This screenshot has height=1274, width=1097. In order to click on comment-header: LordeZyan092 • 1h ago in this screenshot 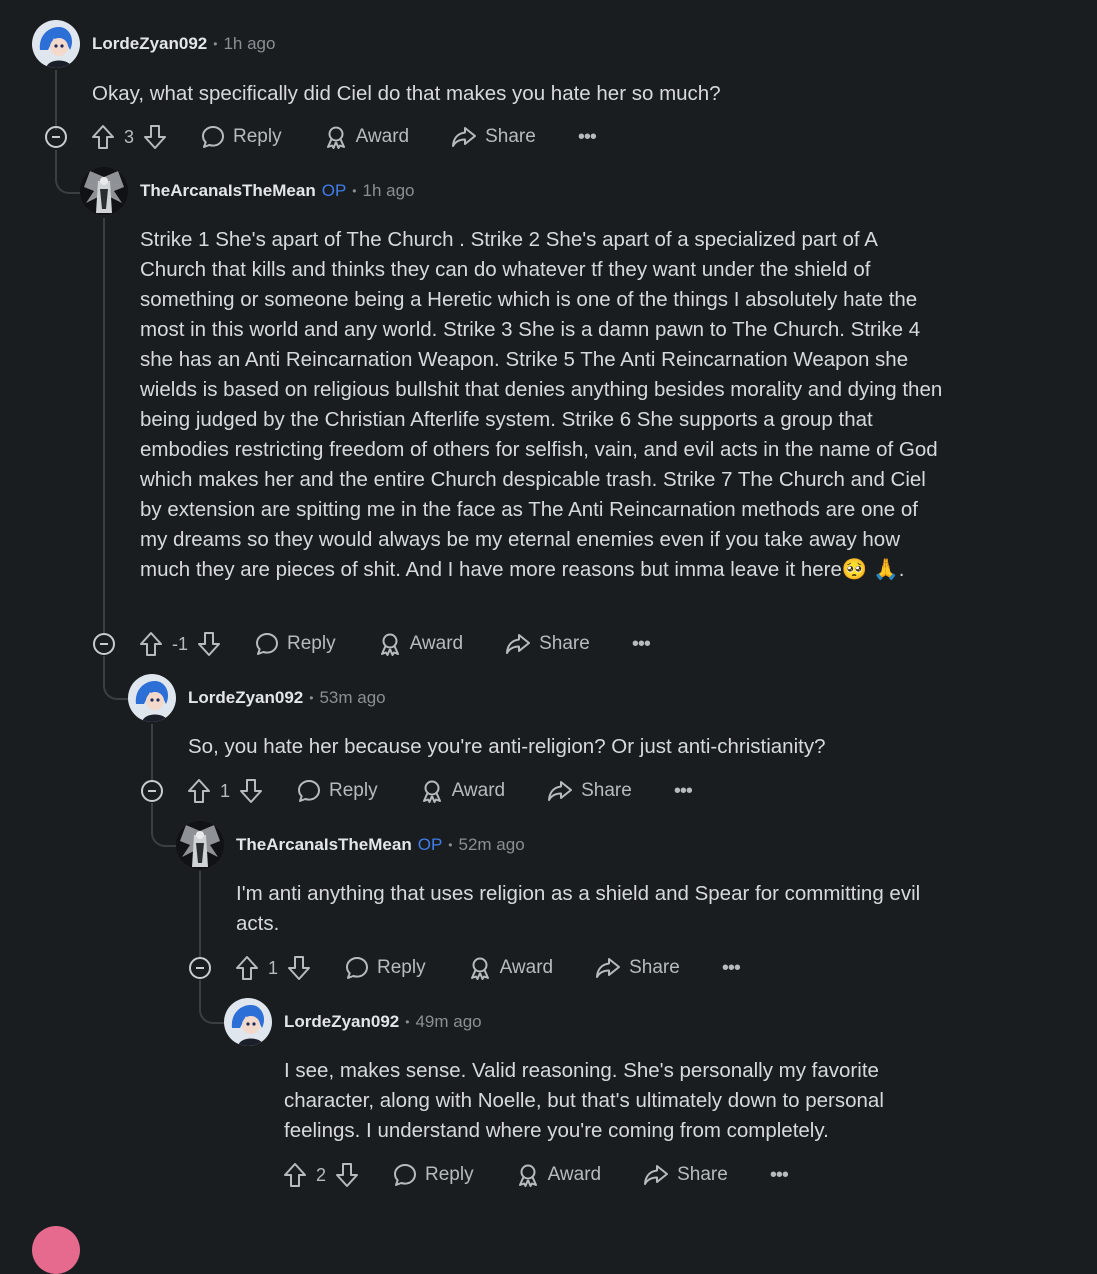, I will do `click(153, 44)`.